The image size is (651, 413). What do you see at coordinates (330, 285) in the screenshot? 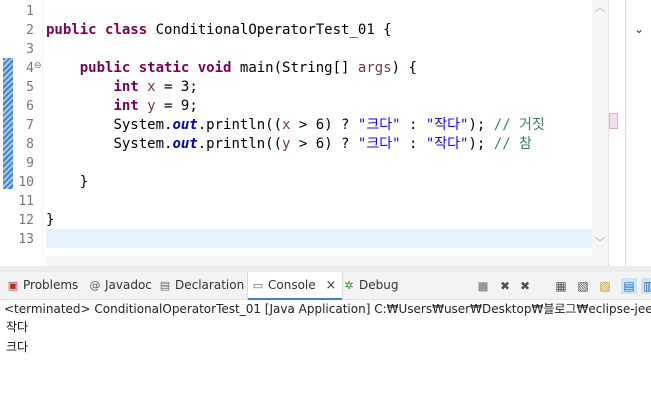
I see `close-icon: ×` at bounding box center [330, 285].